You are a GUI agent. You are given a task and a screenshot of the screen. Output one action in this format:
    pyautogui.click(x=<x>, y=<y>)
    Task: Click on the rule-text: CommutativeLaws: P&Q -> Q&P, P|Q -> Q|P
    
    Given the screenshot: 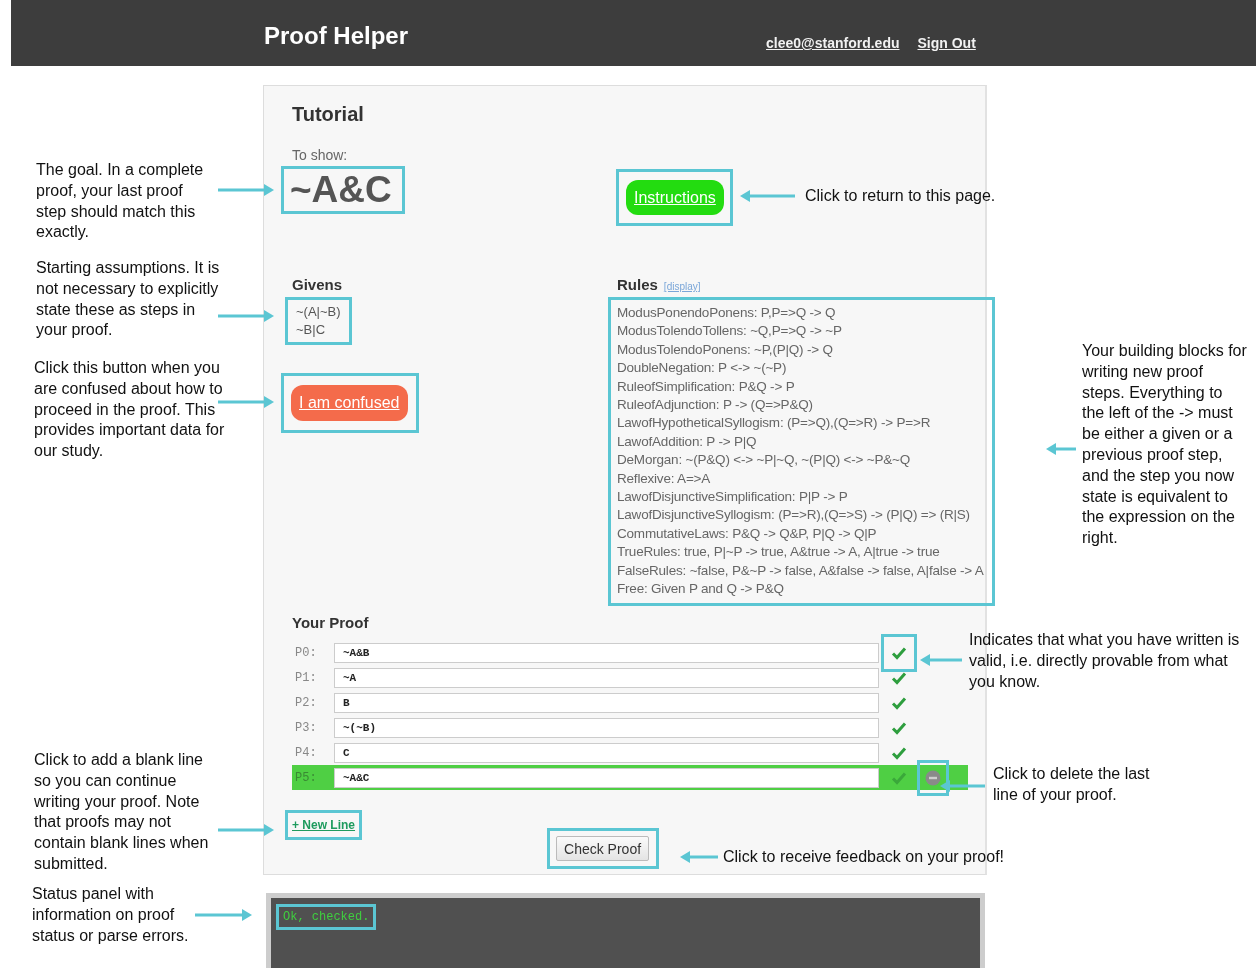 What is the action you would take?
    pyautogui.click(x=747, y=533)
    